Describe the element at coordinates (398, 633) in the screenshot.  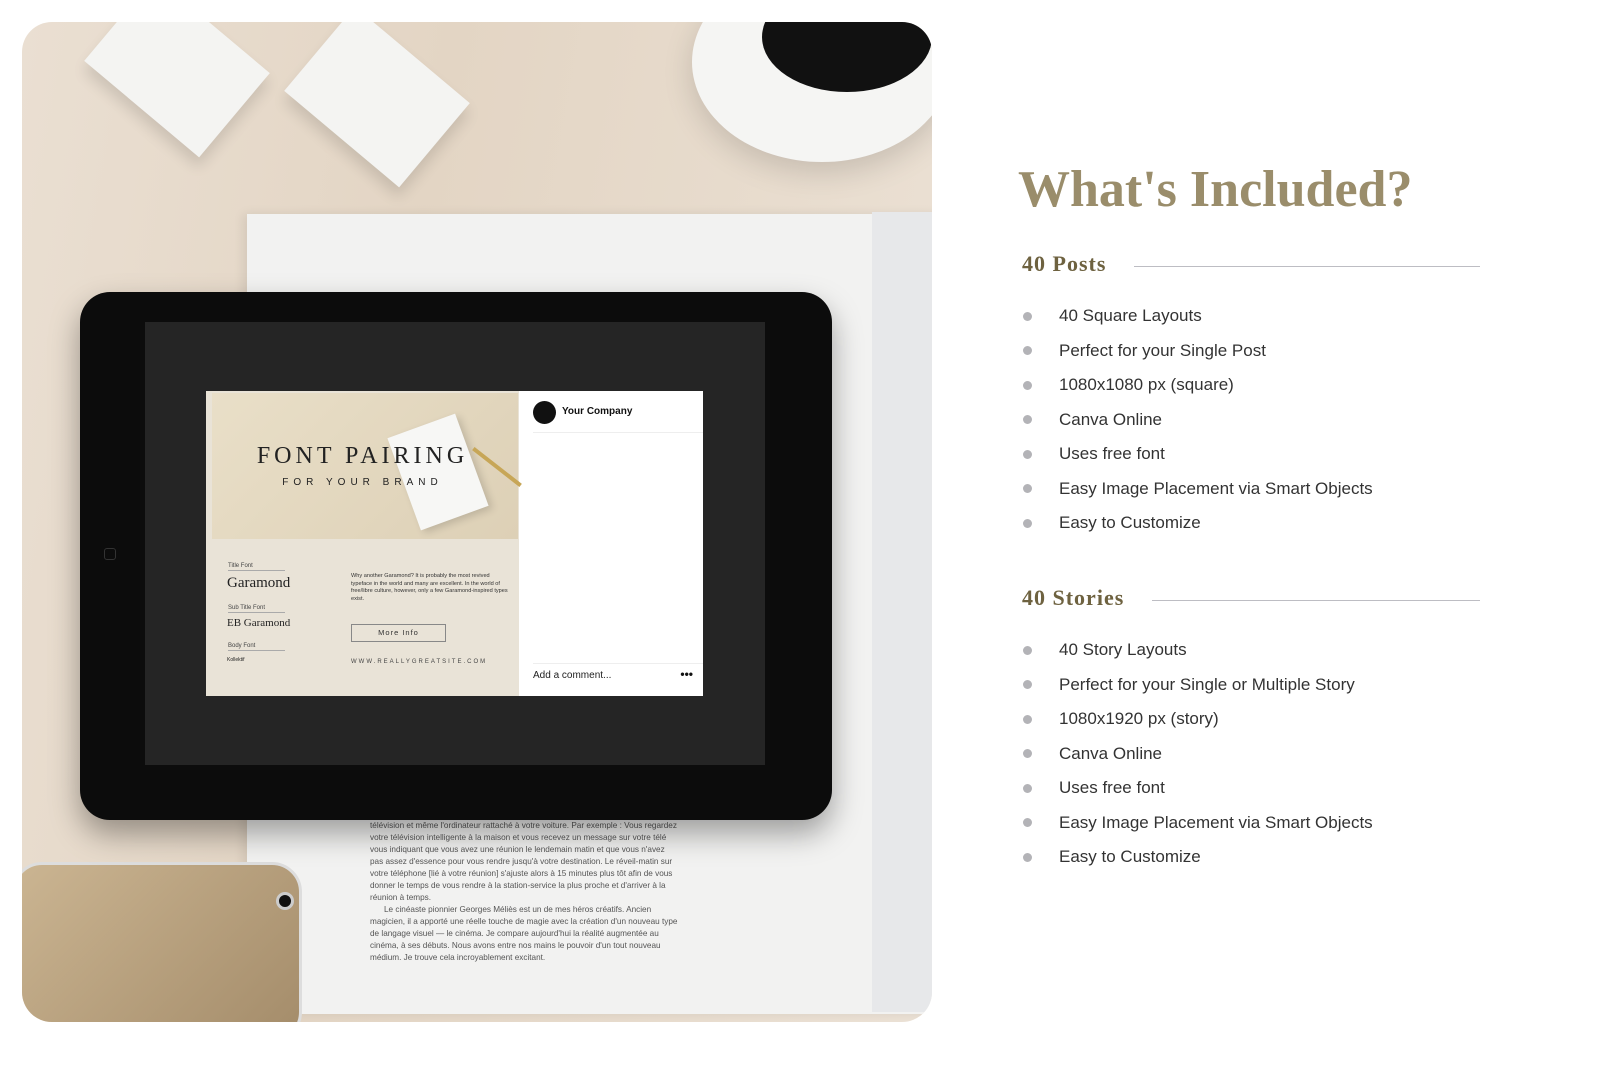
I see `more-info-button: More Info` at that location.